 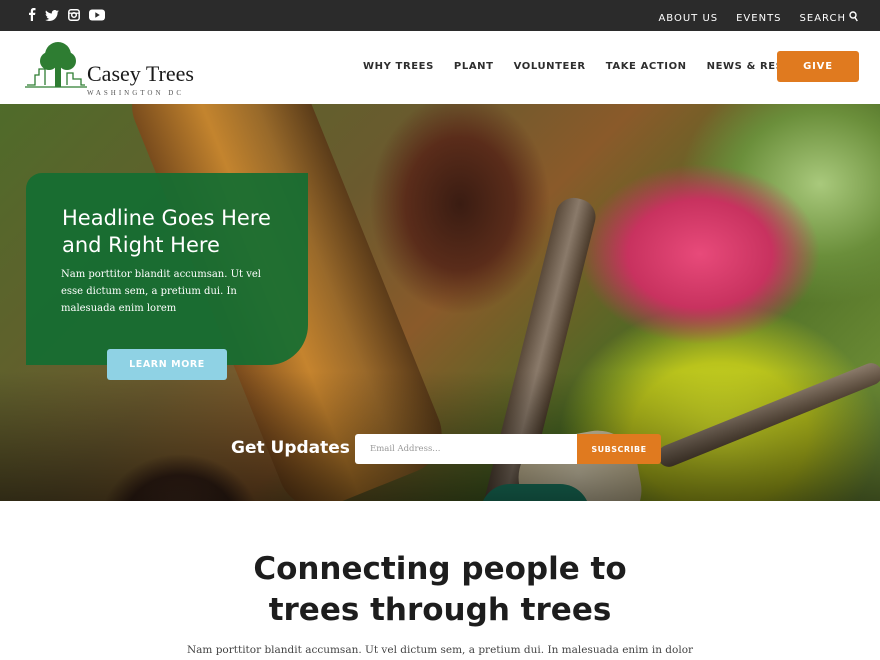 What do you see at coordinates (440, 610) in the screenshot?
I see `intro-heading-line2: trees through trees` at bounding box center [440, 610].